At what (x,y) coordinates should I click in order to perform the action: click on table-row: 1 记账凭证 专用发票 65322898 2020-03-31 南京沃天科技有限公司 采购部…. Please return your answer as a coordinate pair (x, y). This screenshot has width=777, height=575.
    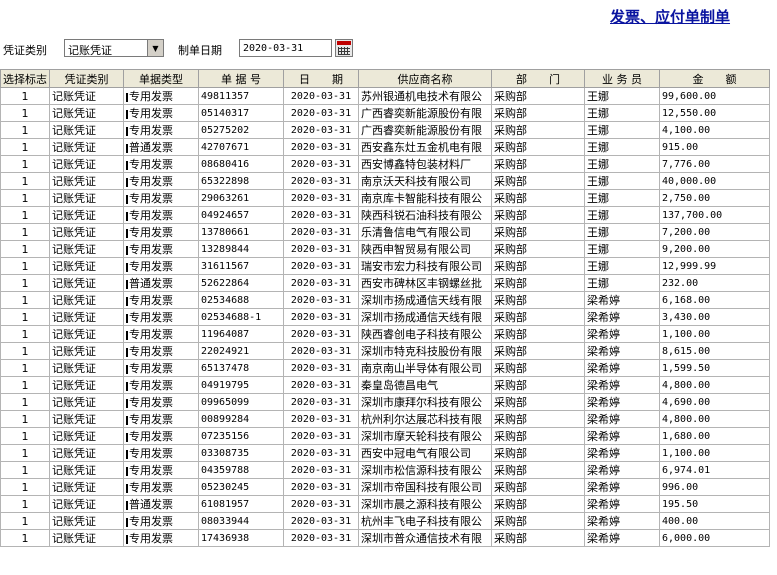
    Looking at the image, I should click on (385, 181).